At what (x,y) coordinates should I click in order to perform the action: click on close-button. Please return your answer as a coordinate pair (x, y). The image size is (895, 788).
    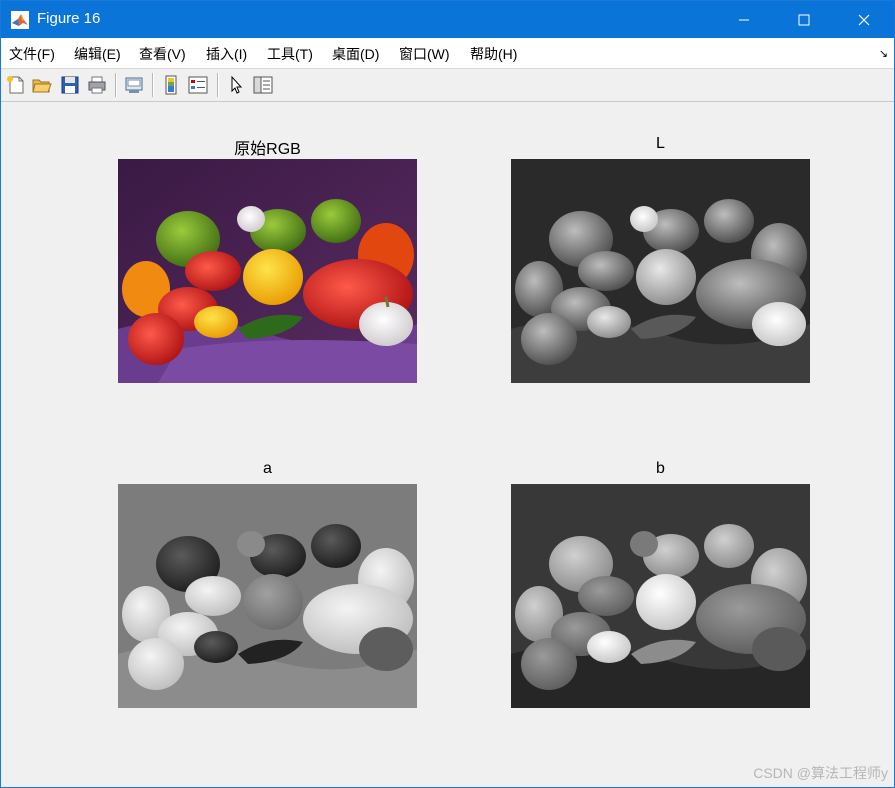
    Looking at the image, I should click on (864, 19).